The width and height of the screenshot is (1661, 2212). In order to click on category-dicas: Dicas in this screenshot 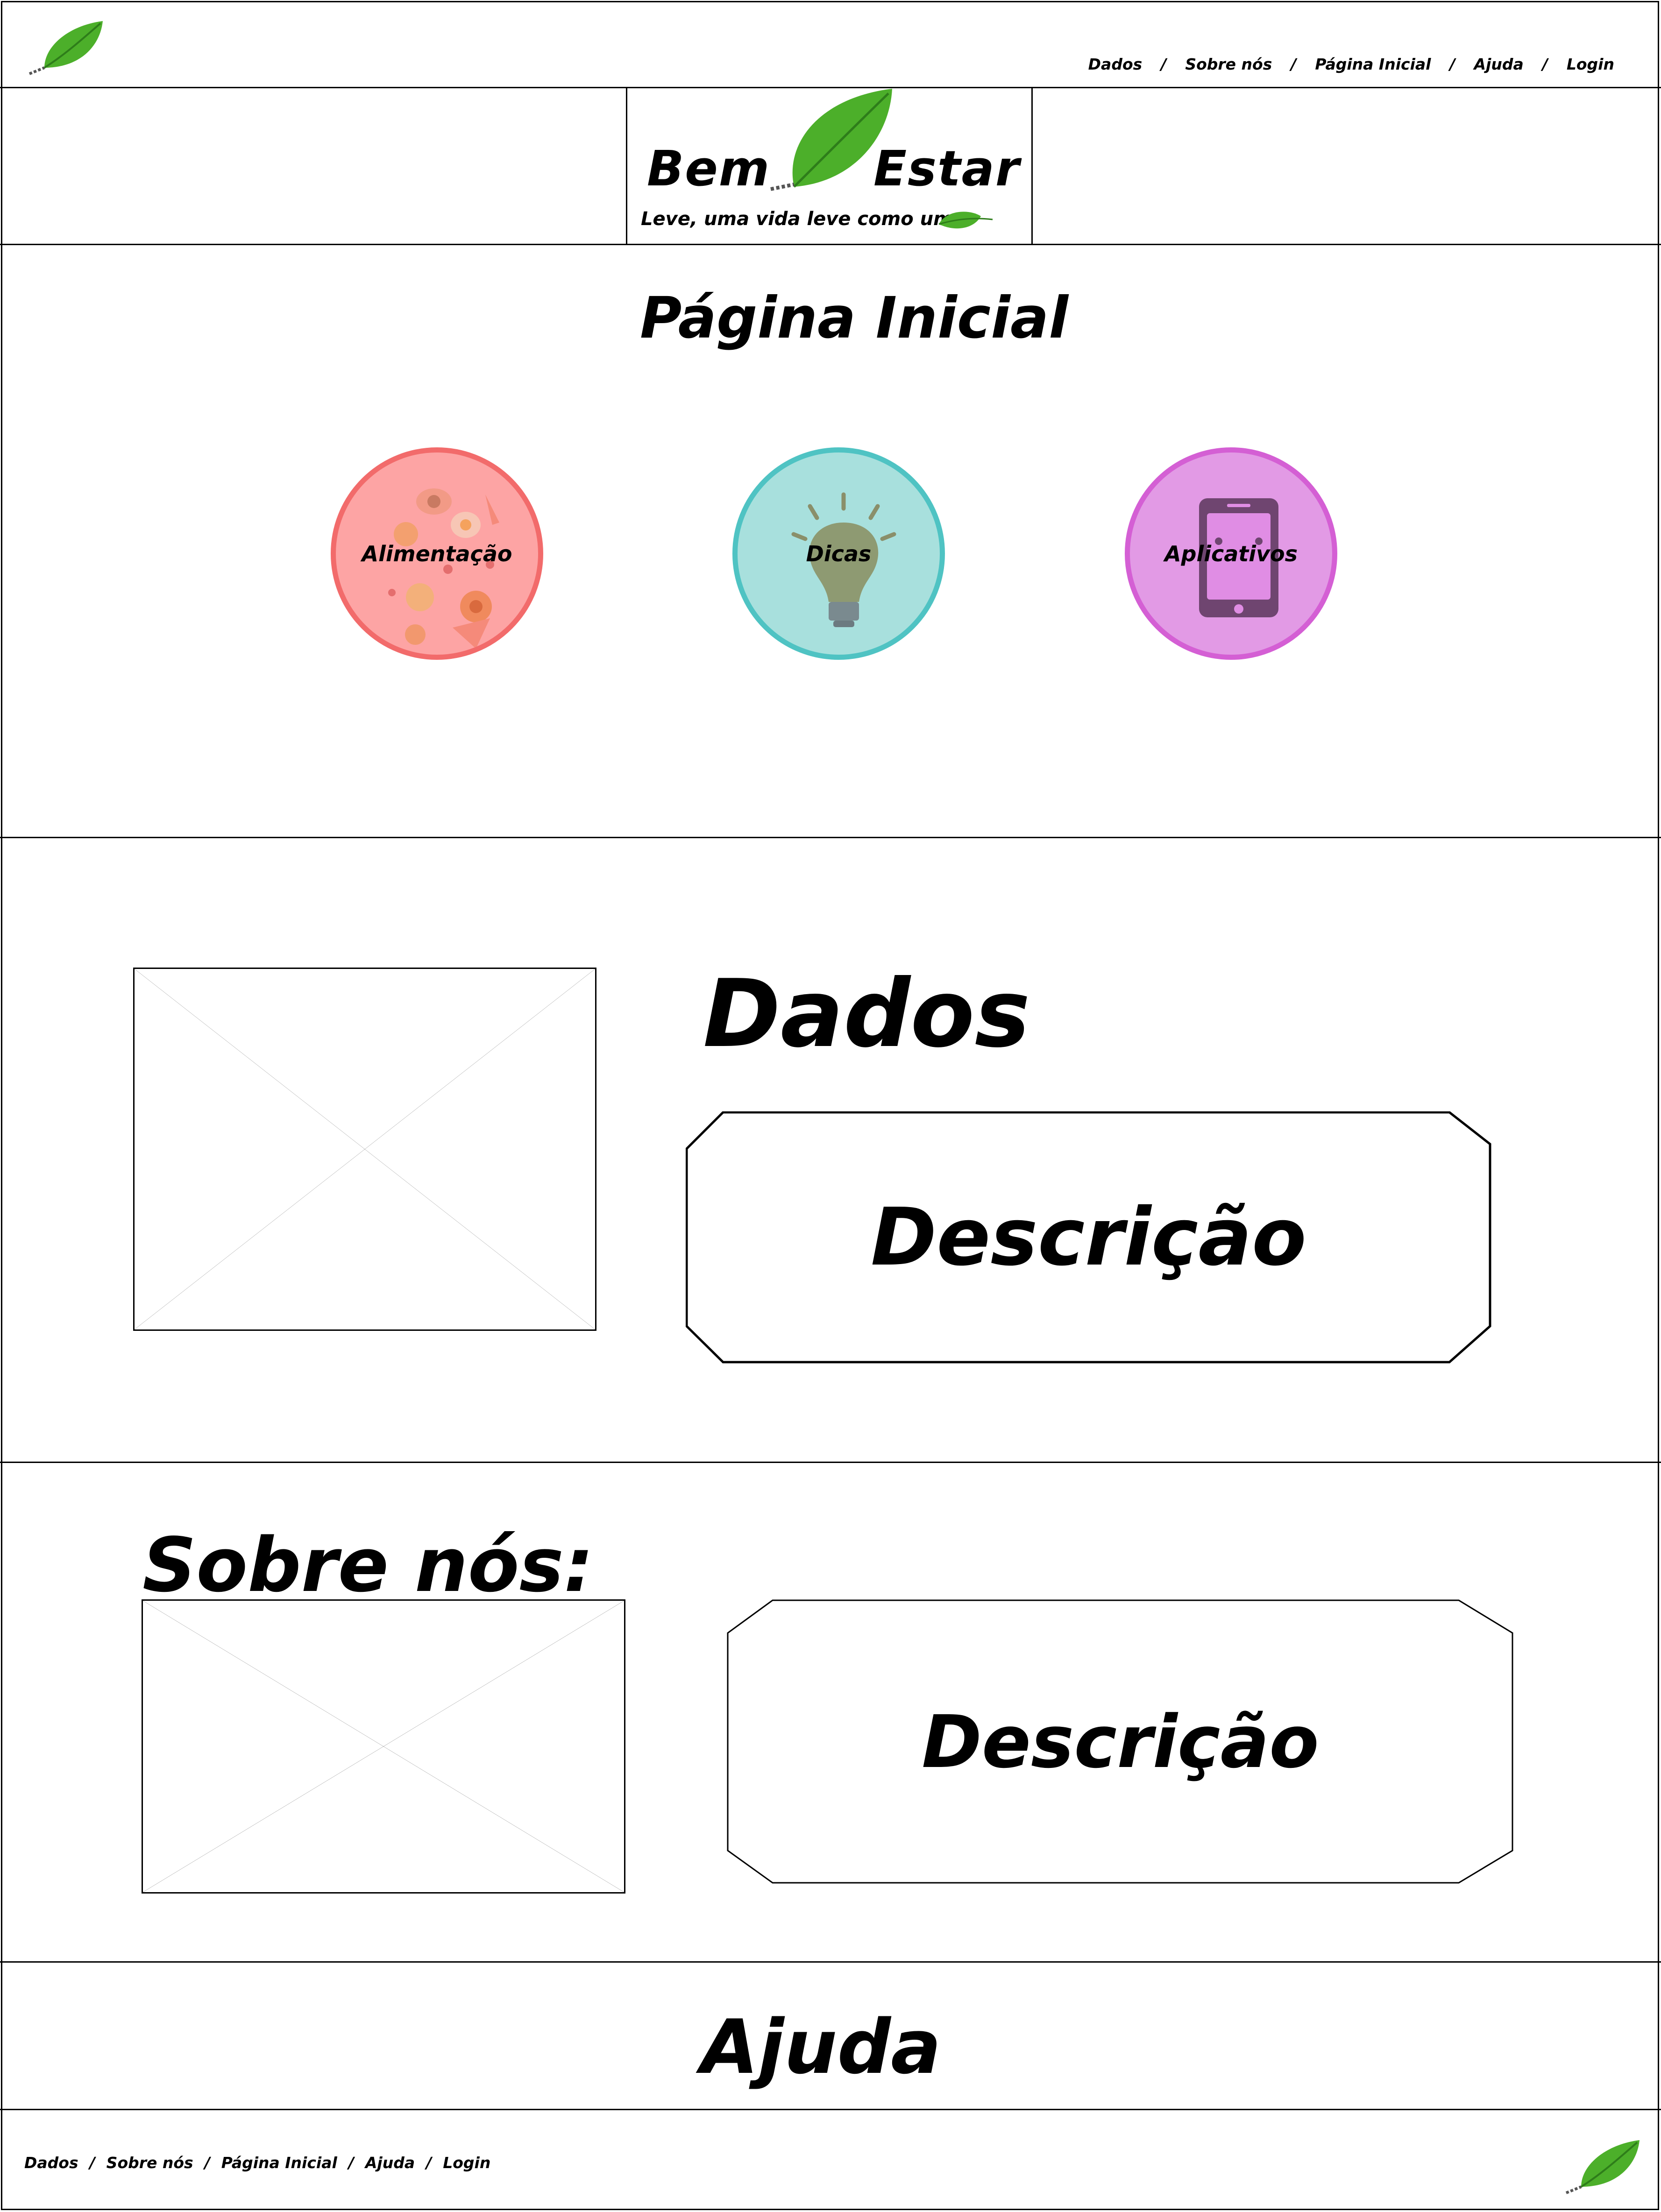, I will do `click(838, 553)`.